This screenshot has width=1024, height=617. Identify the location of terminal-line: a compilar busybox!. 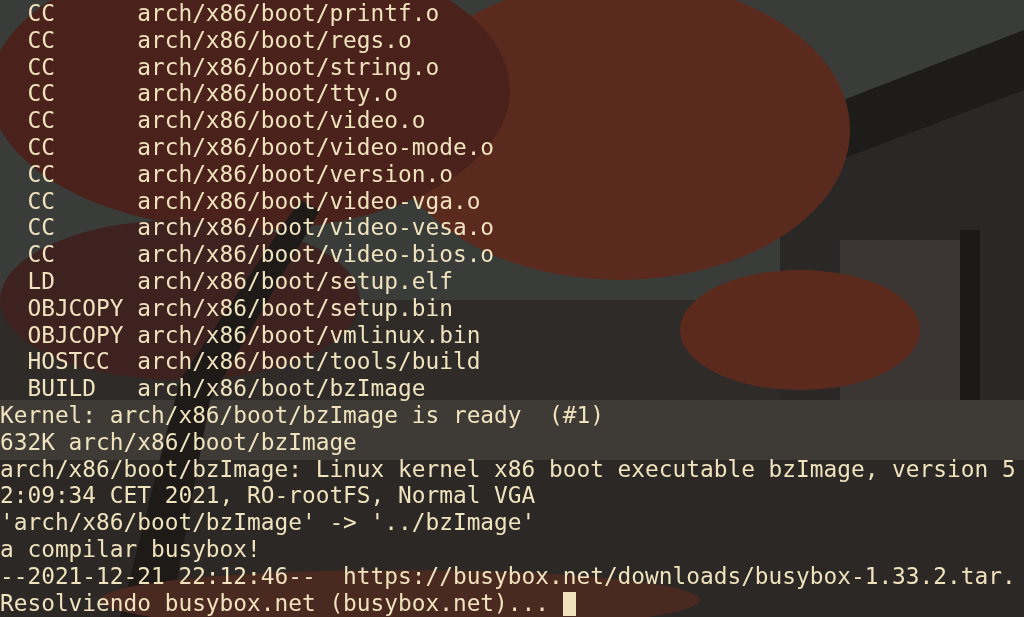
(130, 549).